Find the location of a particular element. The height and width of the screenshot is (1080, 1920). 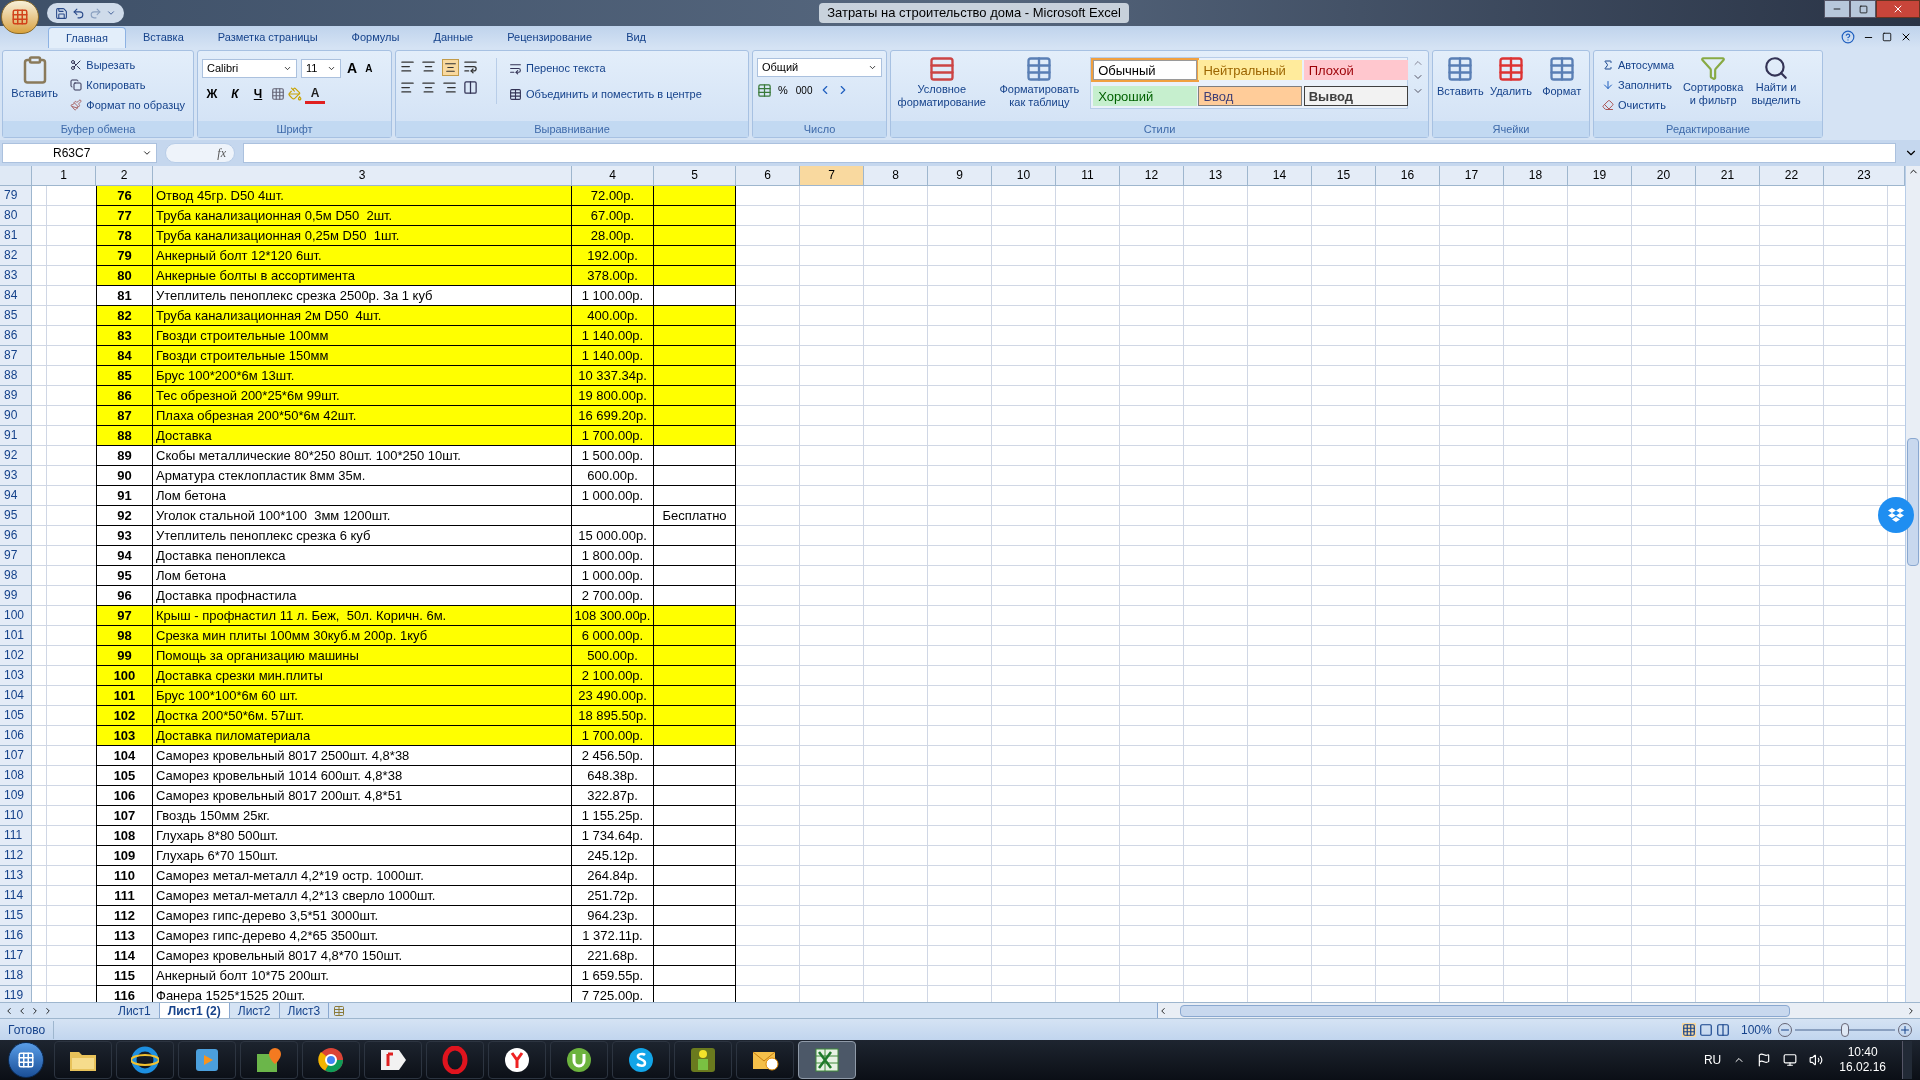

row-header: 101 is located at coordinates (16, 636).